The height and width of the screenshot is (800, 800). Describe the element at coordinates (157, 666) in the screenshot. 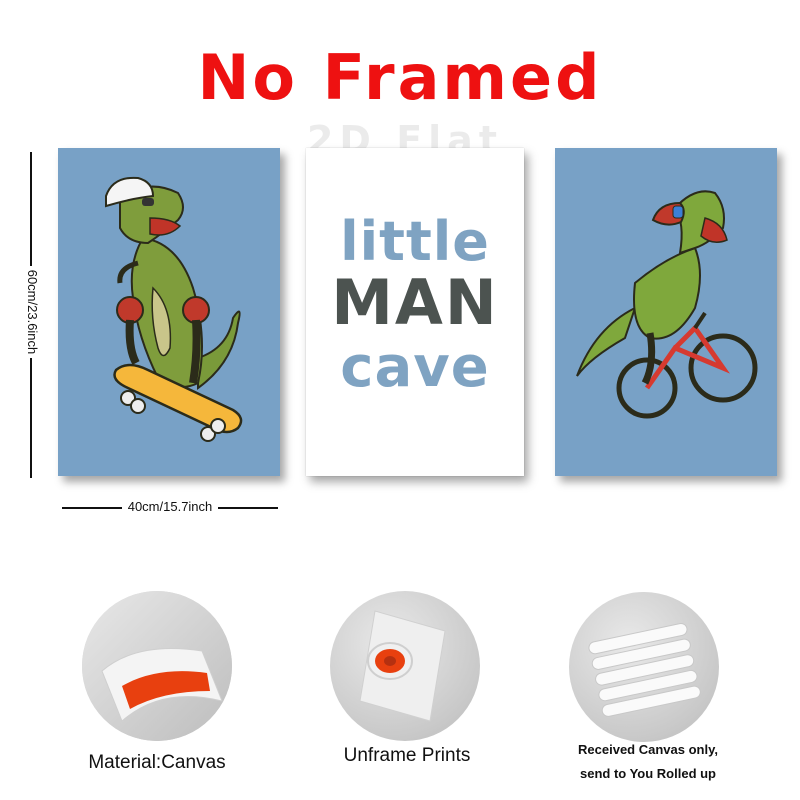

I see `canvas-material-icon` at that location.